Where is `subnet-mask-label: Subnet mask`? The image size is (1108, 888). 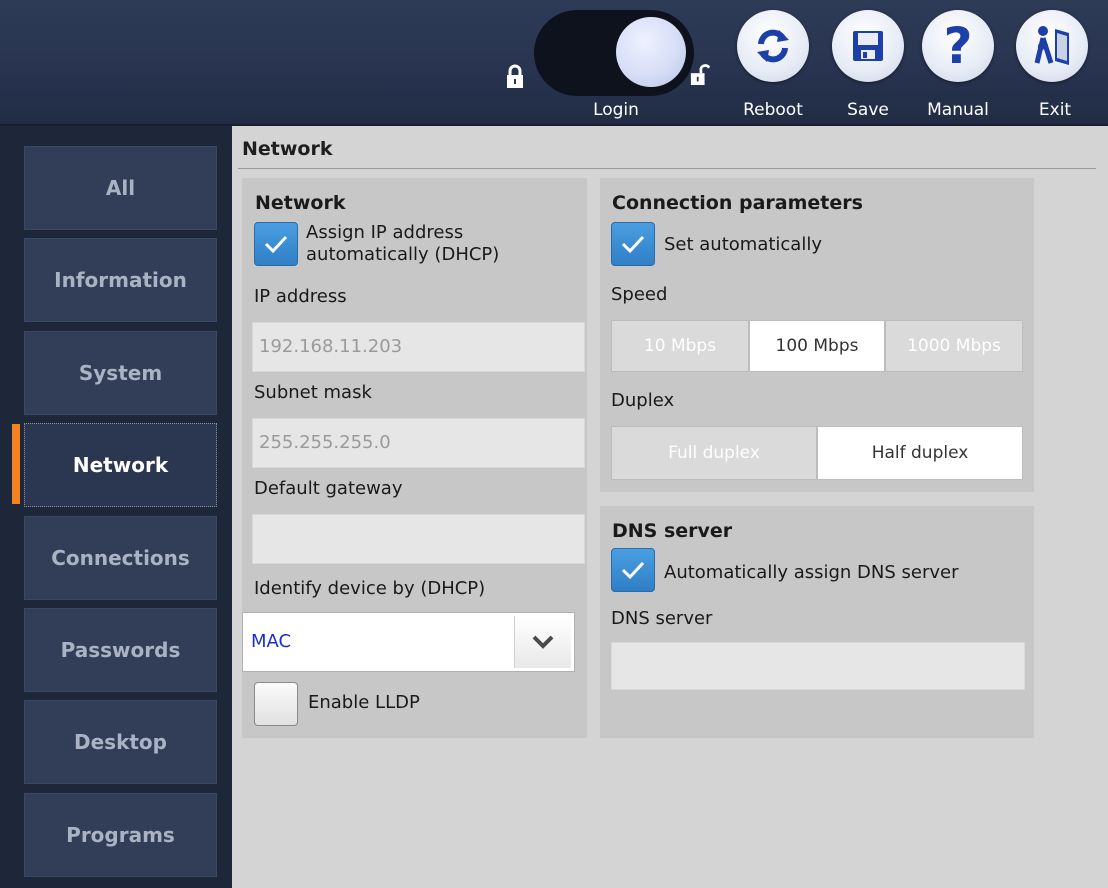 subnet-mask-label: Subnet mask is located at coordinates (313, 392).